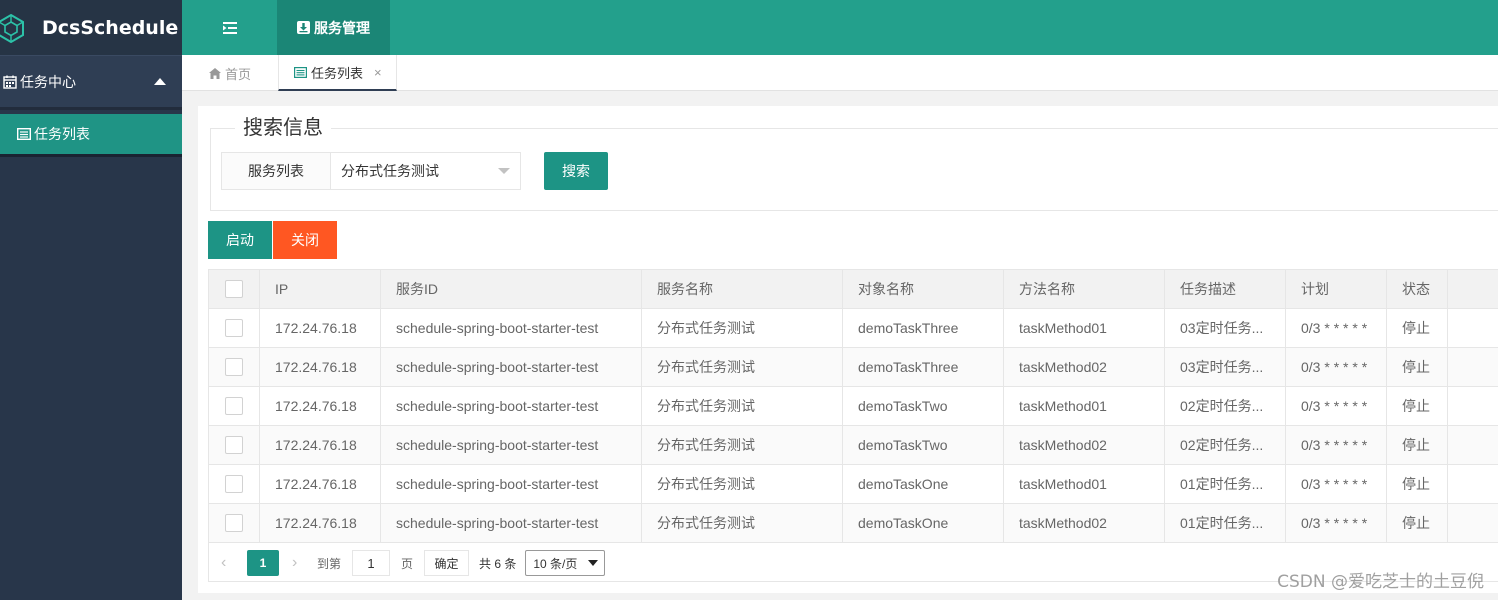  I want to click on select-all-checkbox, so click(234, 289).